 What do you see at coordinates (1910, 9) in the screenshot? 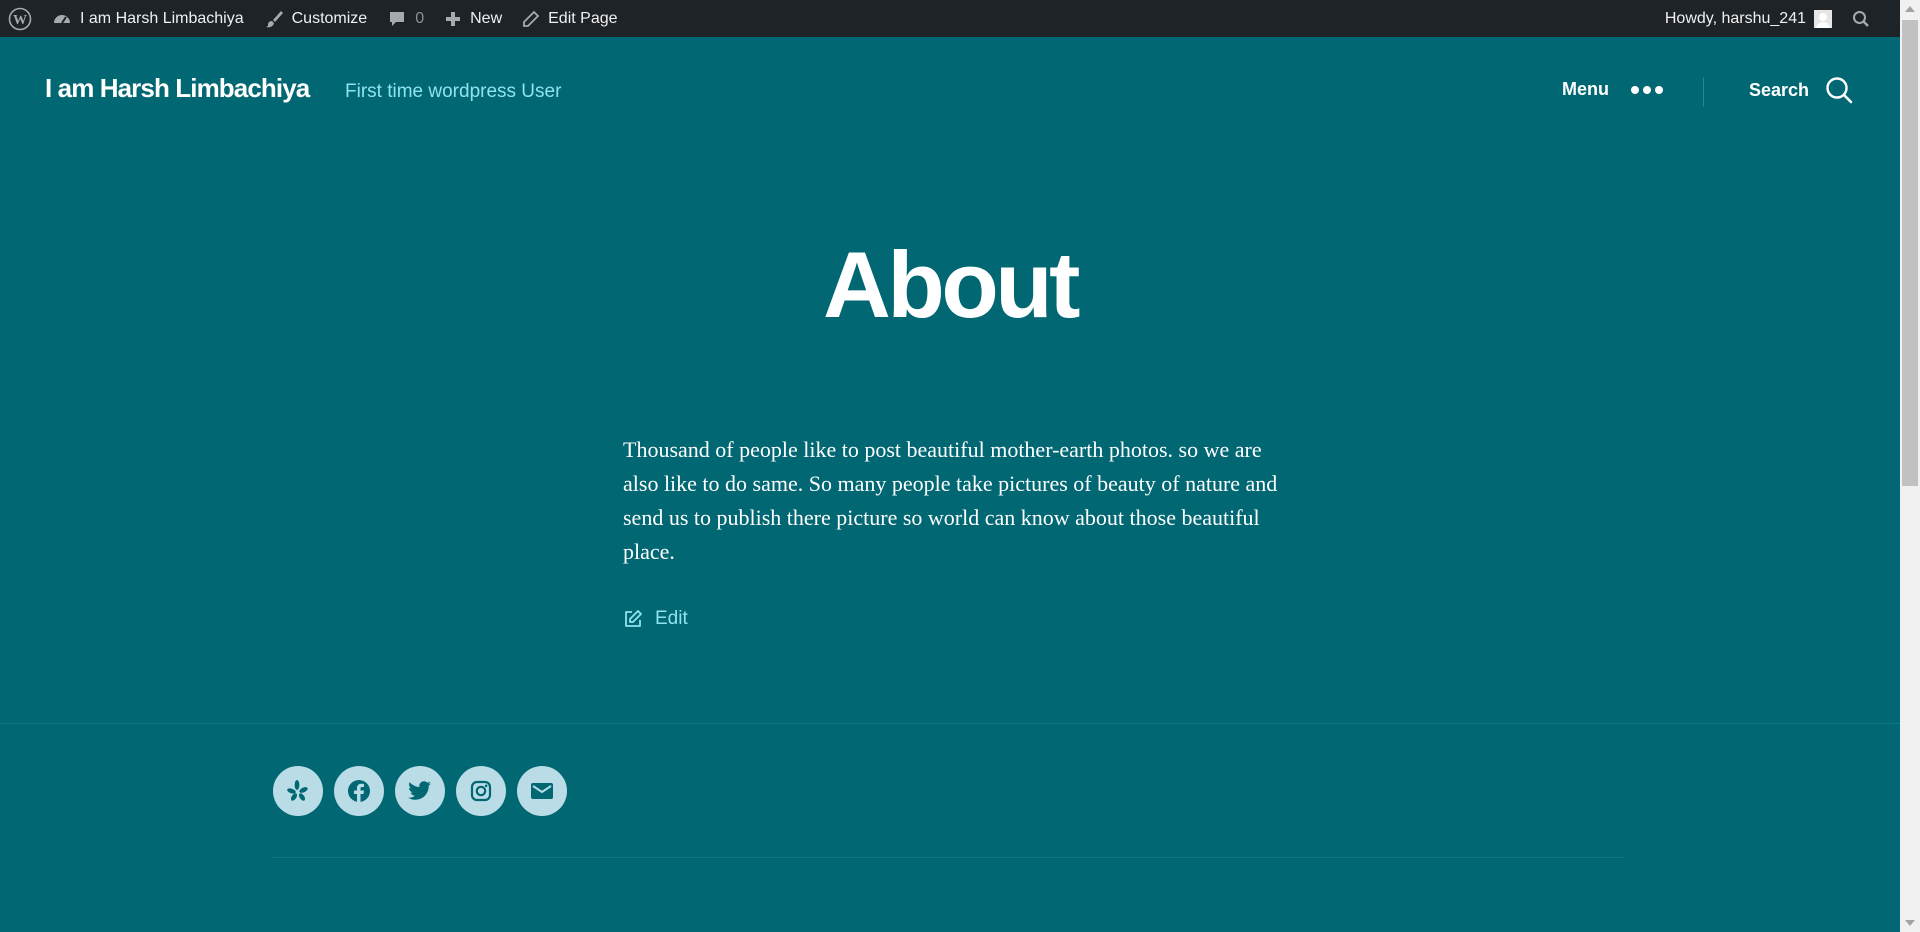
I see `scroll-up-arrow` at bounding box center [1910, 9].